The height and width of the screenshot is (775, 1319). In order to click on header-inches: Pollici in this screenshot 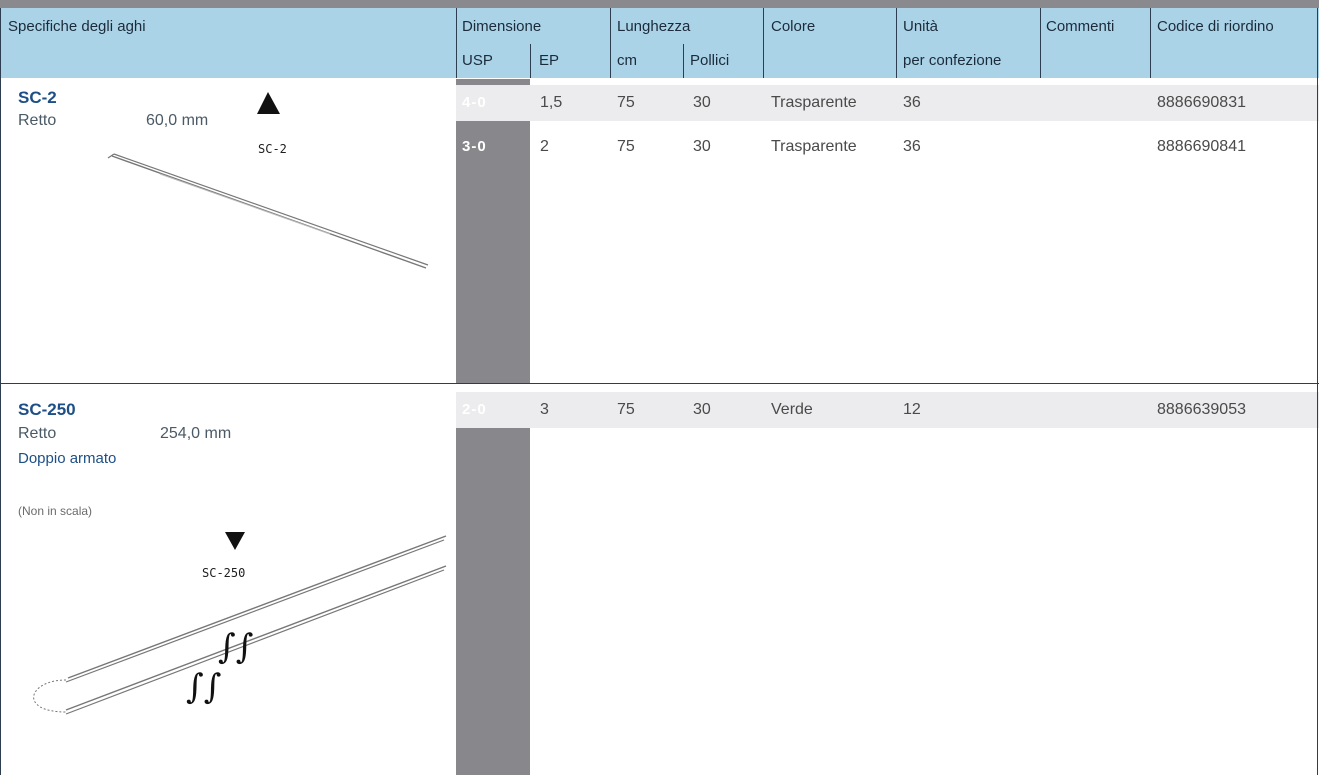, I will do `click(710, 60)`.